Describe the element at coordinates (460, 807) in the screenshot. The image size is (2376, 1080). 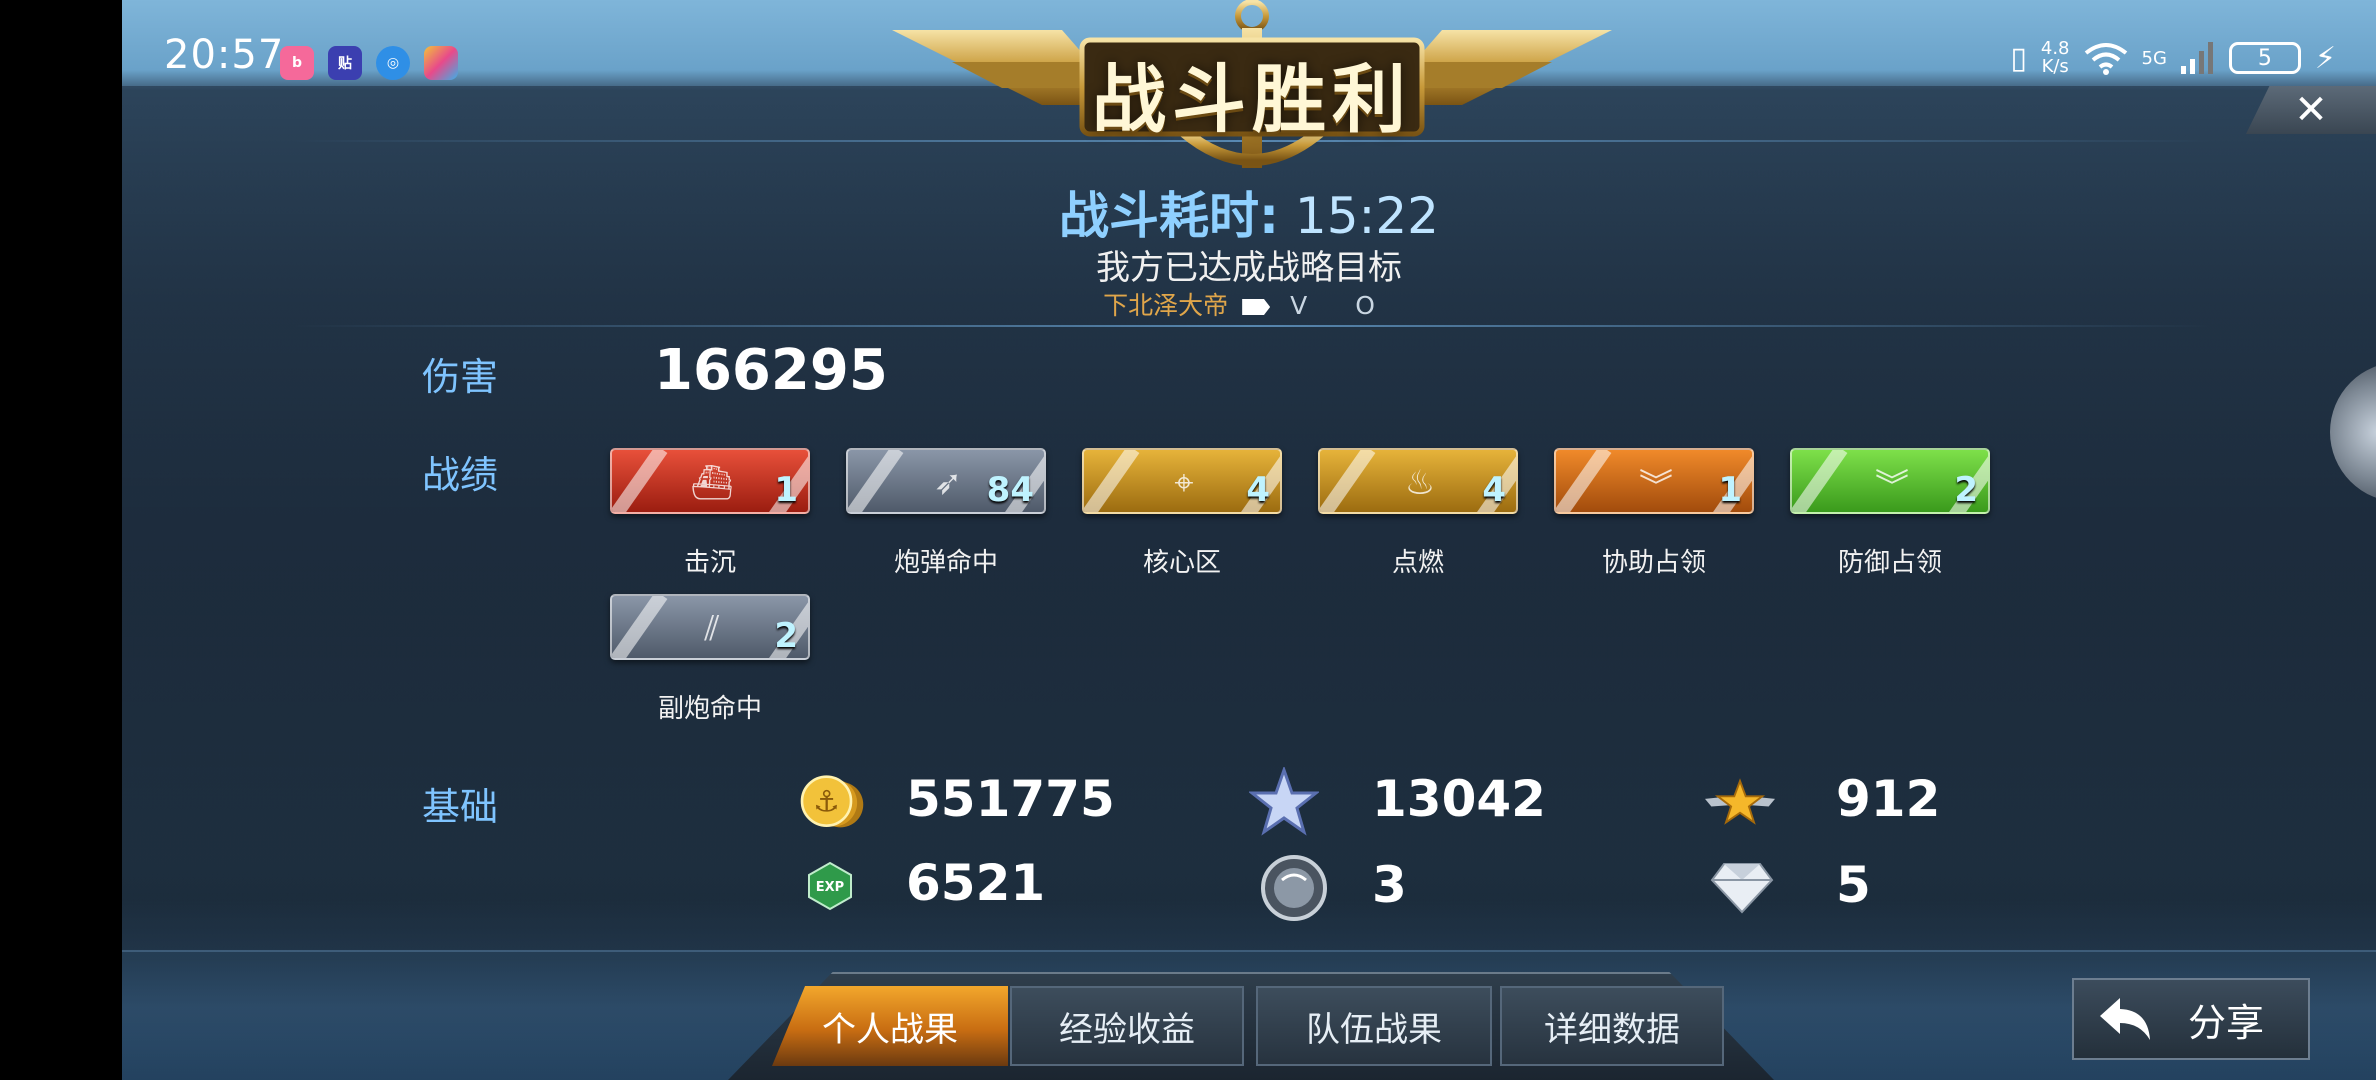
I see `base-label: 基础` at that location.